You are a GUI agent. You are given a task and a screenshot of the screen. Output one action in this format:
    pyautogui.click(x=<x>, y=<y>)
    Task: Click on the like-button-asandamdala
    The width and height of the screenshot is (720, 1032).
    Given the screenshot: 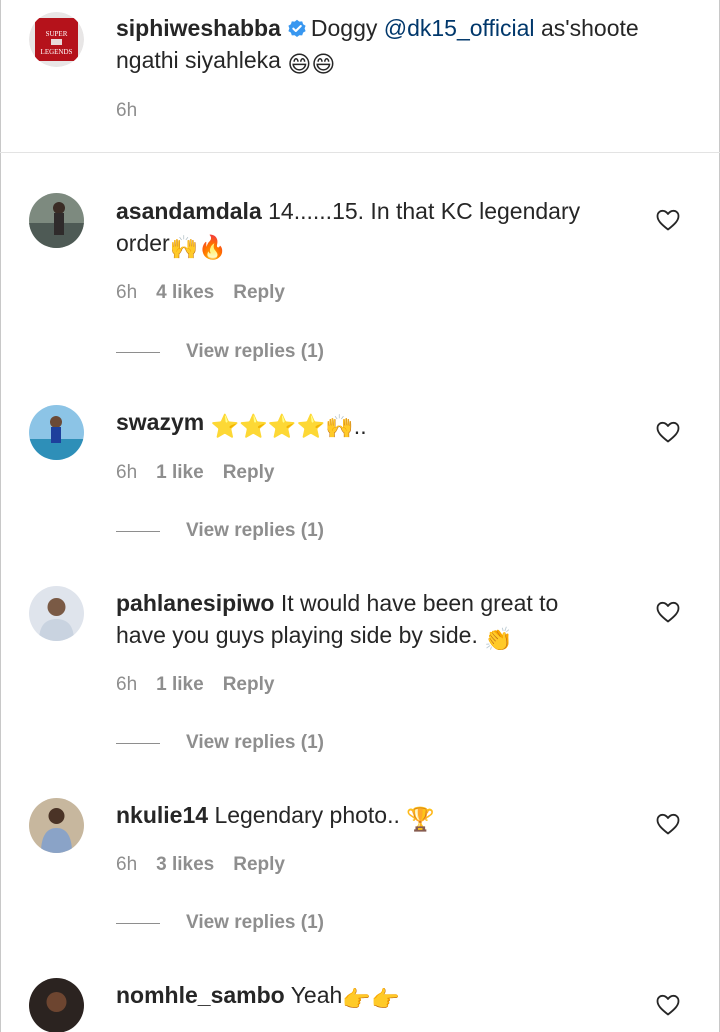 What is the action you would take?
    pyautogui.click(x=668, y=220)
    